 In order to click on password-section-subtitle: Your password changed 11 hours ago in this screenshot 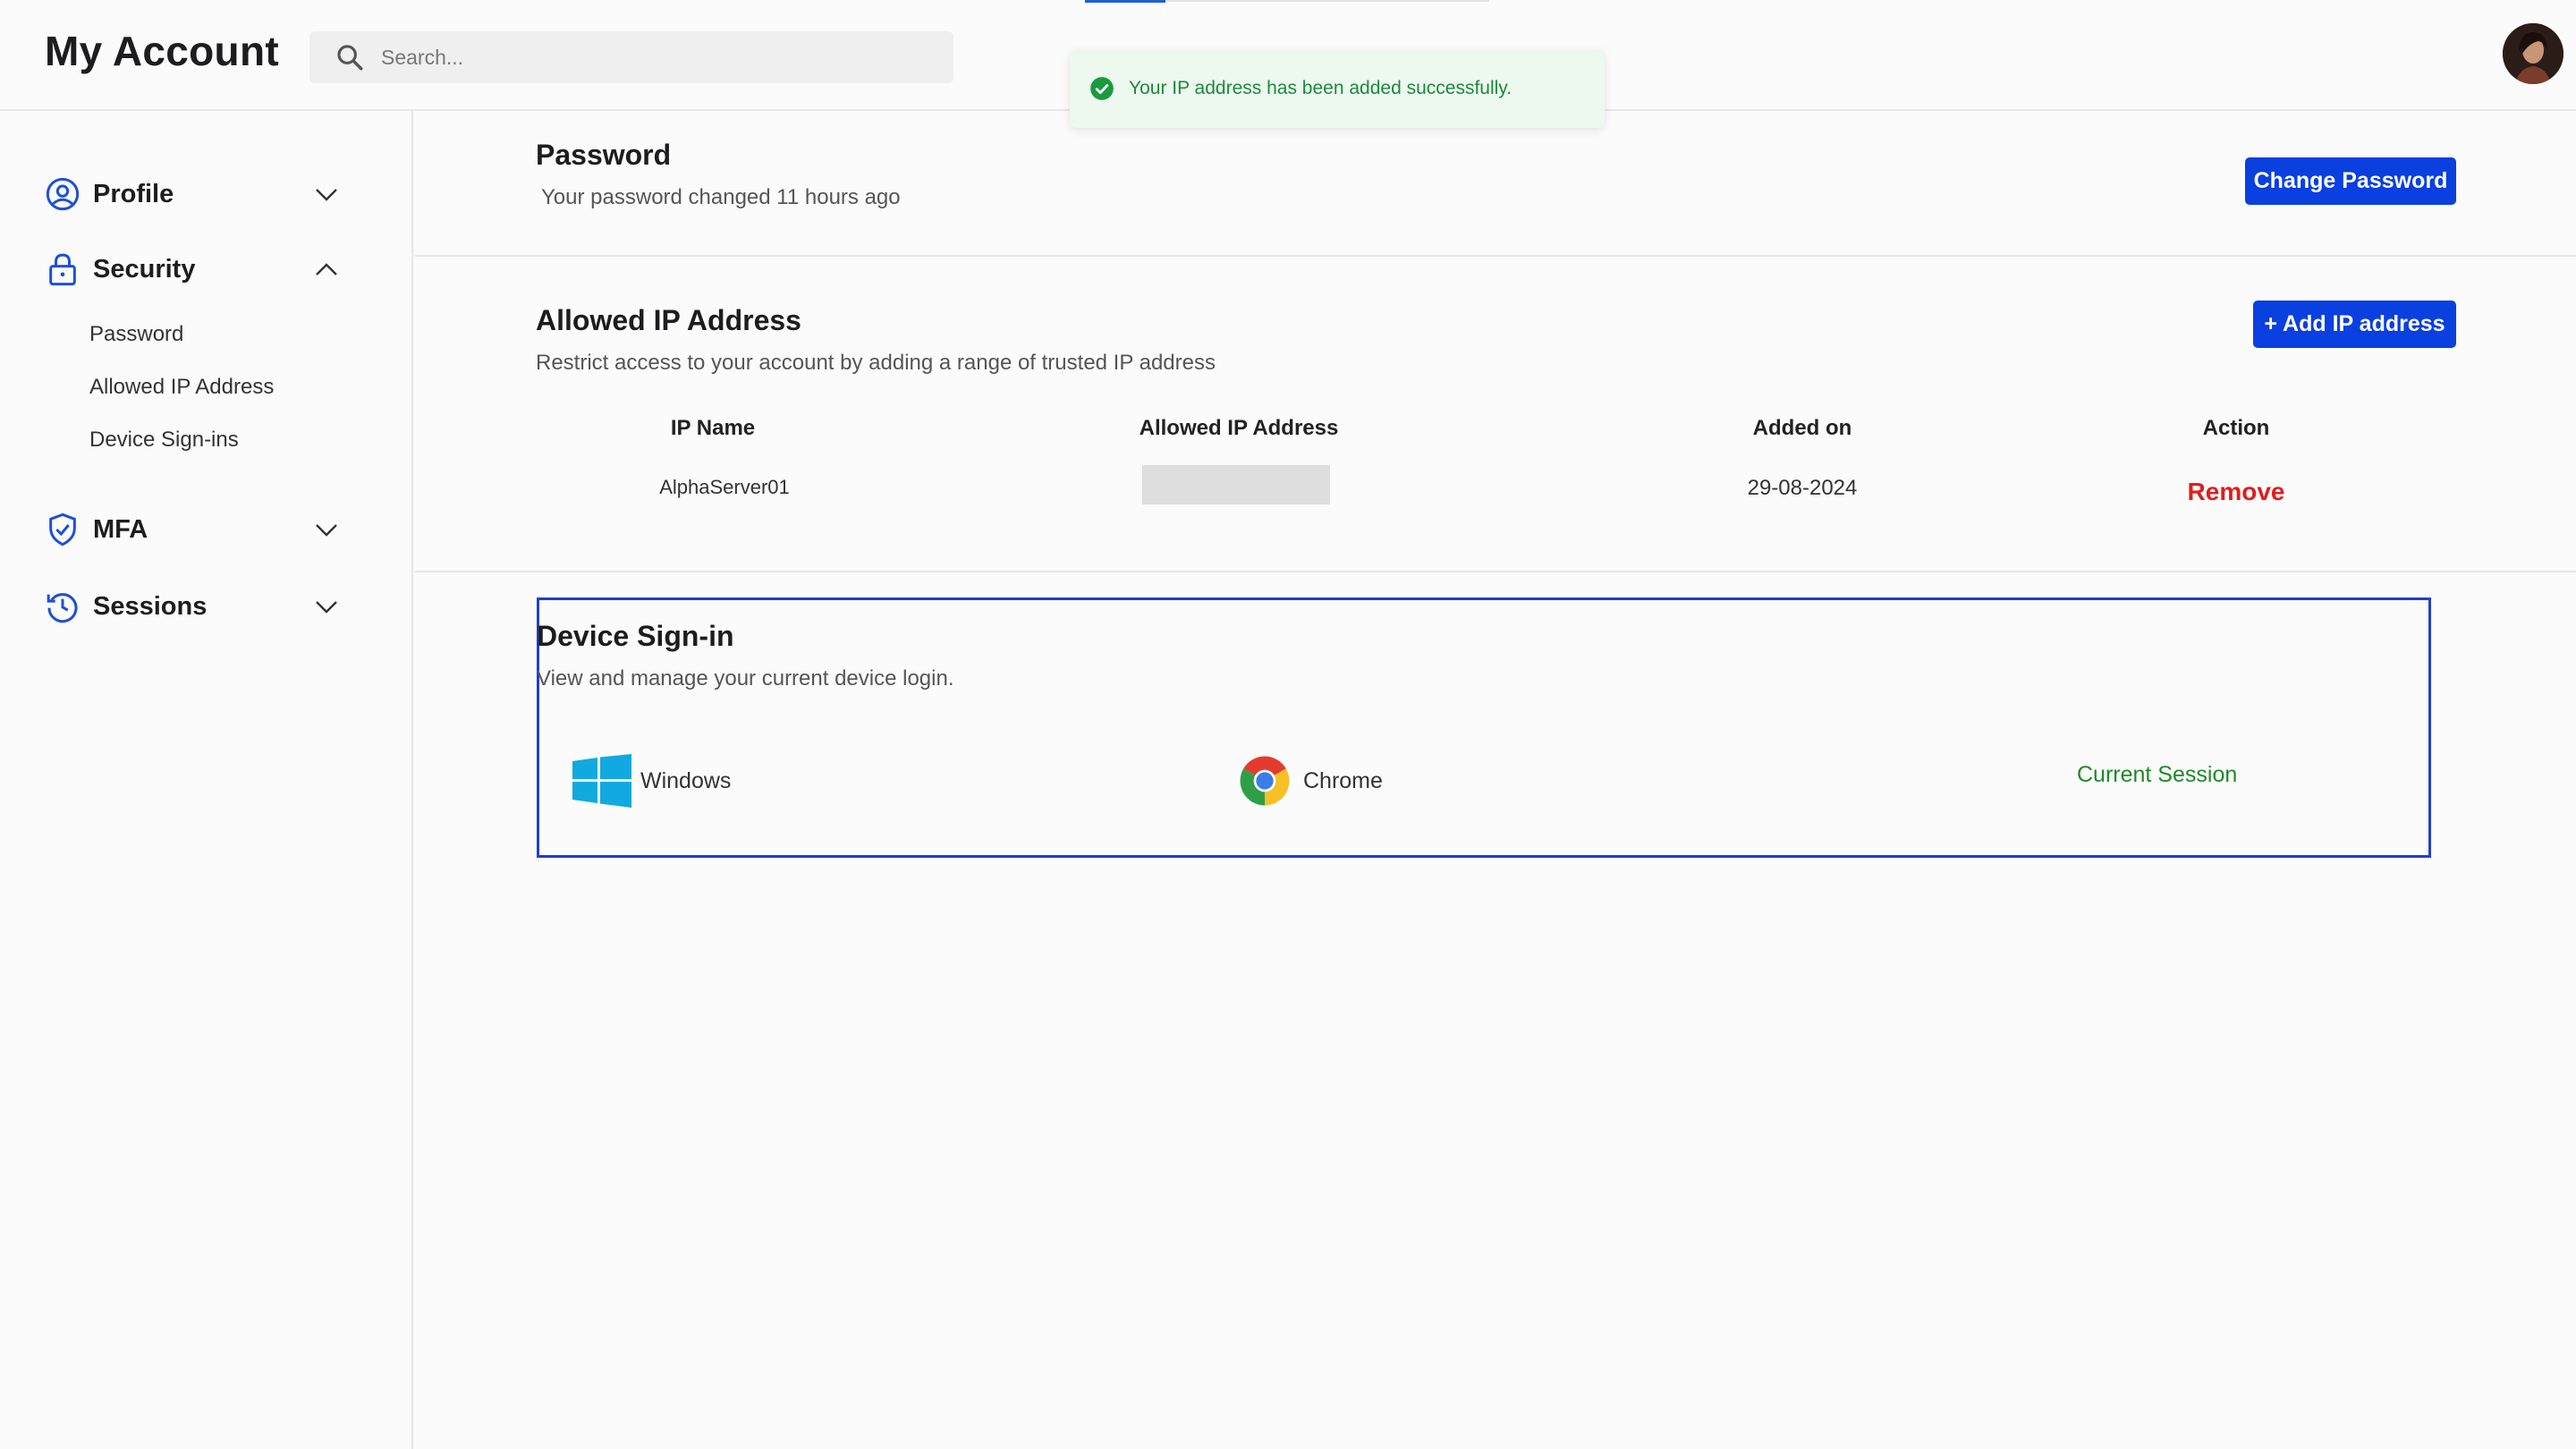, I will do `click(721, 197)`.